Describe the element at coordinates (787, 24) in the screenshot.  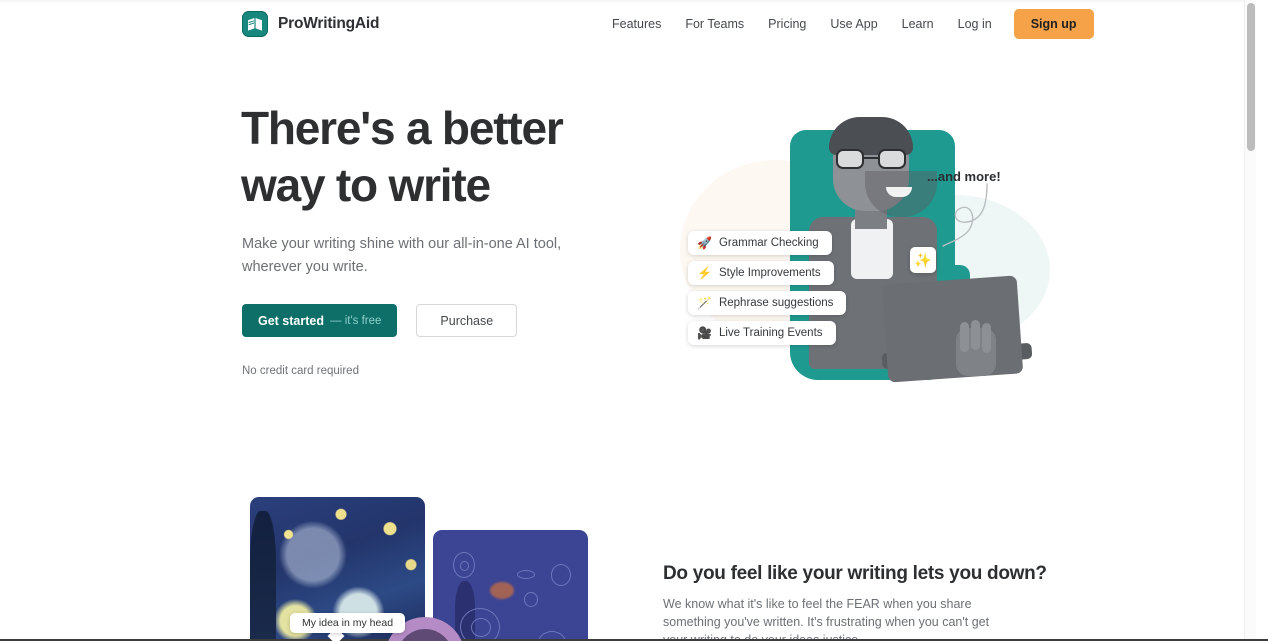
I see `nav-item-pricing: Pricing` at that location.